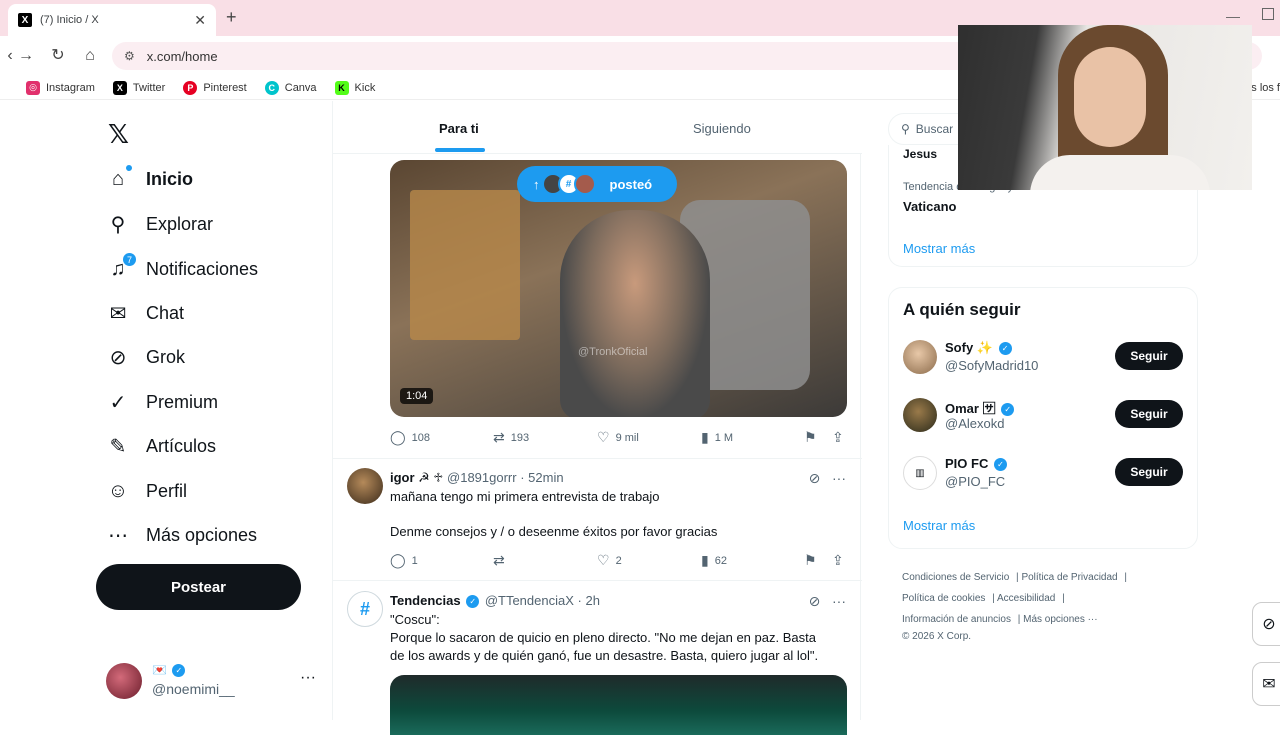 Image resolution: width=1280 pixels, height=735 pixels. I want to click on nav-item-chat: ✉ Chat, so click(145, 313).